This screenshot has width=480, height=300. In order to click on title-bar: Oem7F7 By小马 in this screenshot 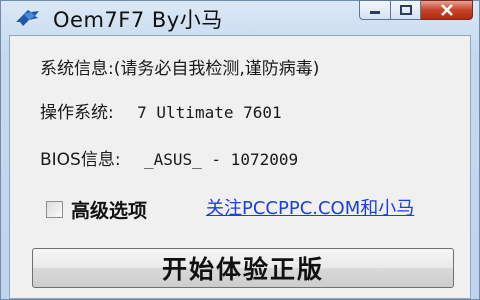, I will do `click(240, 17)`.